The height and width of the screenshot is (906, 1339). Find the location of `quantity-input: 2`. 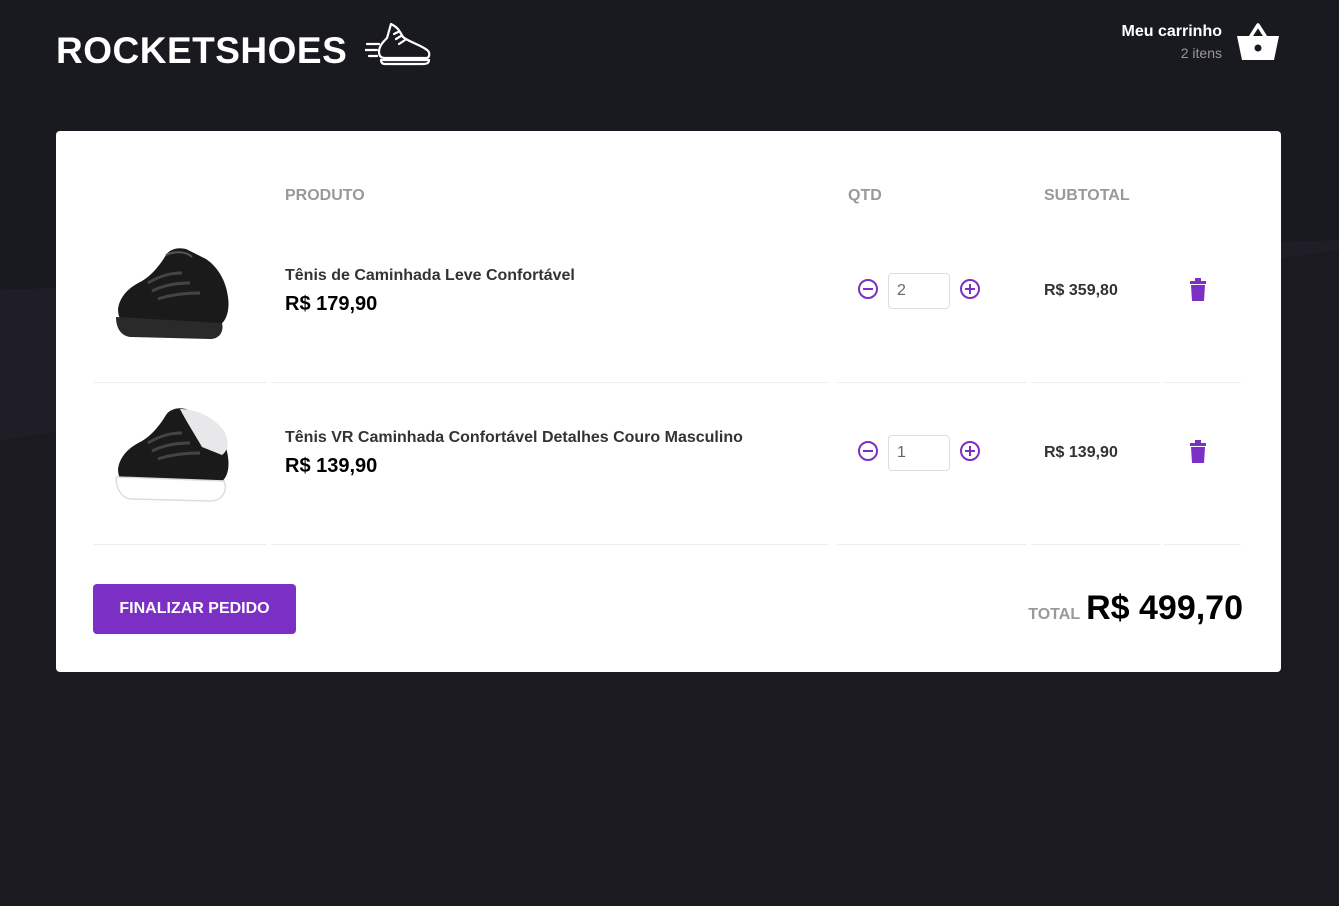

quantity-input: 2 is located at coordinates (919, 291).